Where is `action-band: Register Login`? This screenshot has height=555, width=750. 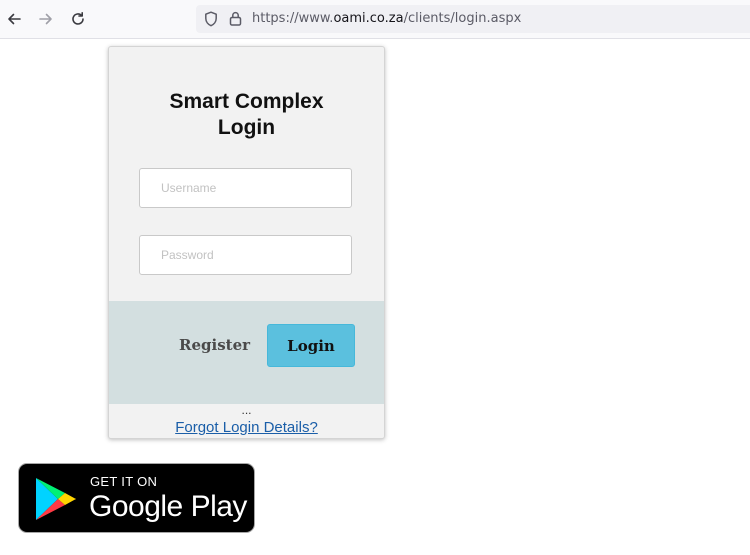 action-band: Register Login is located at coordinates (246, 352).